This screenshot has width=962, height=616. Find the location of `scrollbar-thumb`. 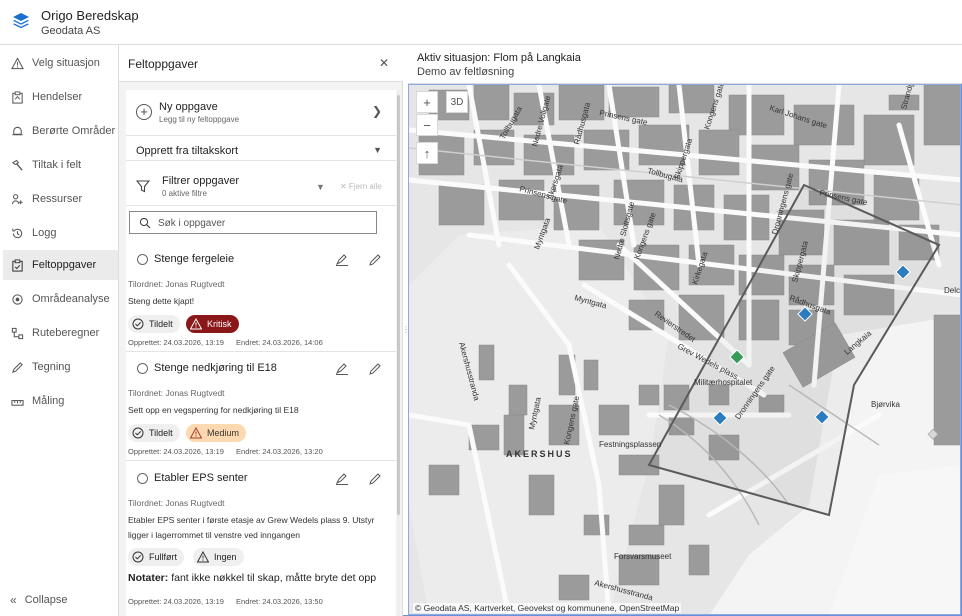

scrollbar-thumb is located at coordinates (398, 305).